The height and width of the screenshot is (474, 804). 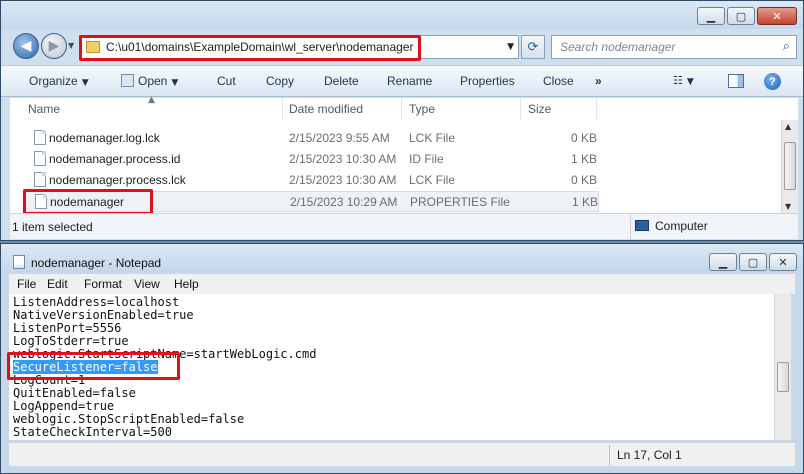 I want to click on column-name: Name, so click(x=44, y=109).